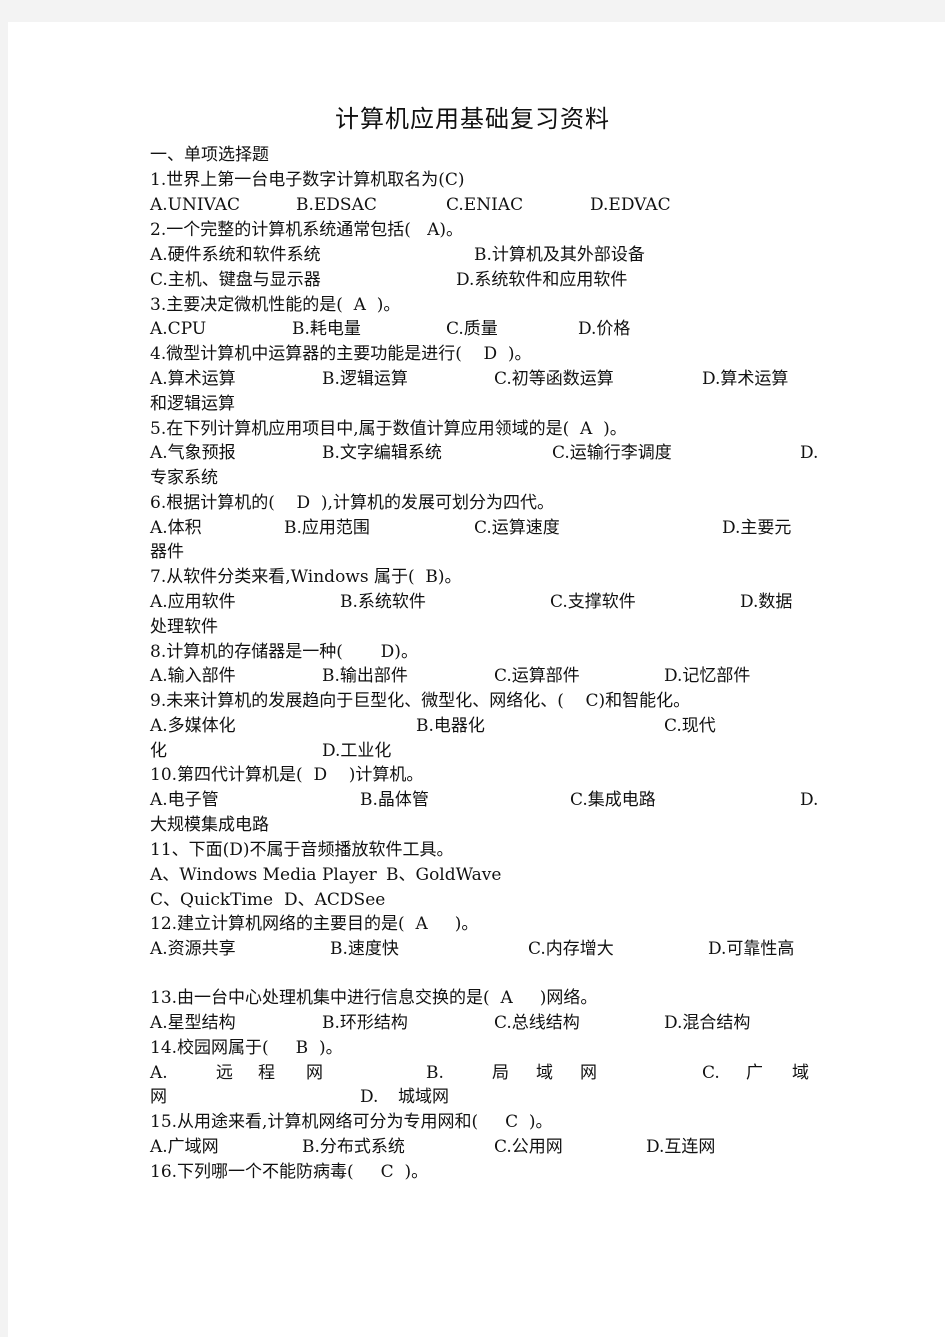 The height and width of the screenshot is (1337, 945). I want to click on option-d: D.算术运算, so click(745, 379).